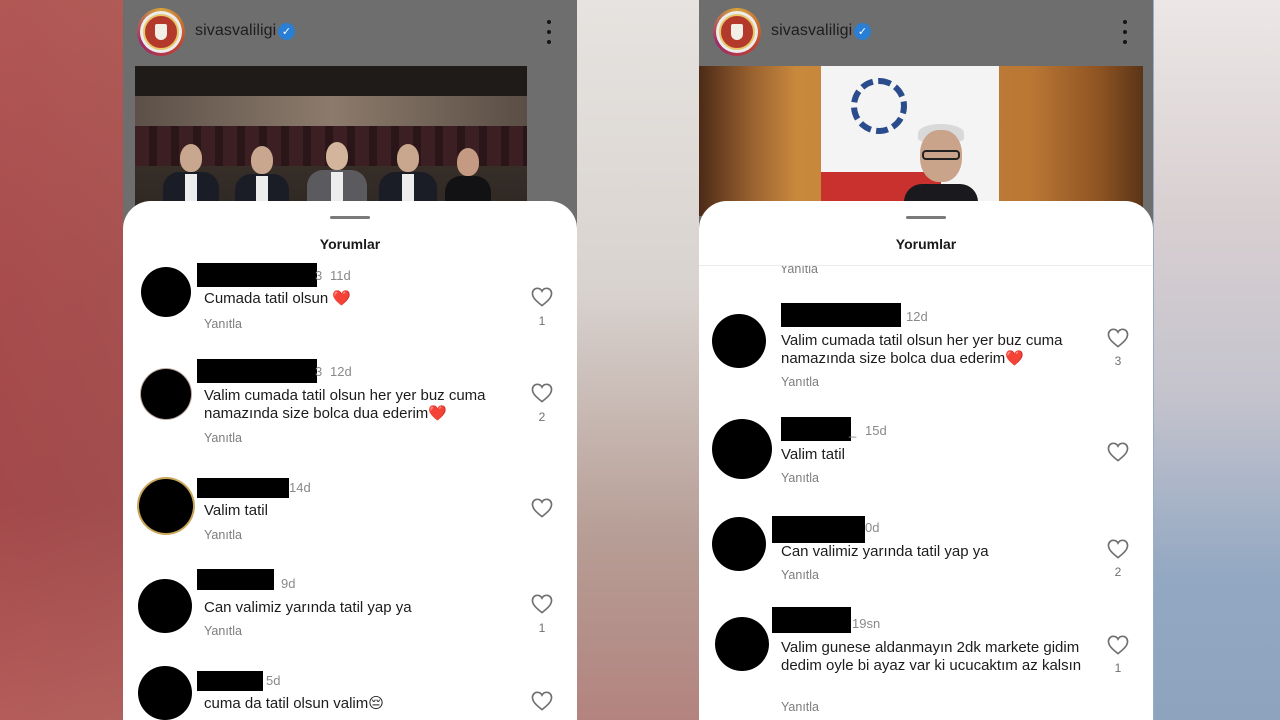 The image size is (1280, 720). I want to click on background-blur-left, so click(61, 360).